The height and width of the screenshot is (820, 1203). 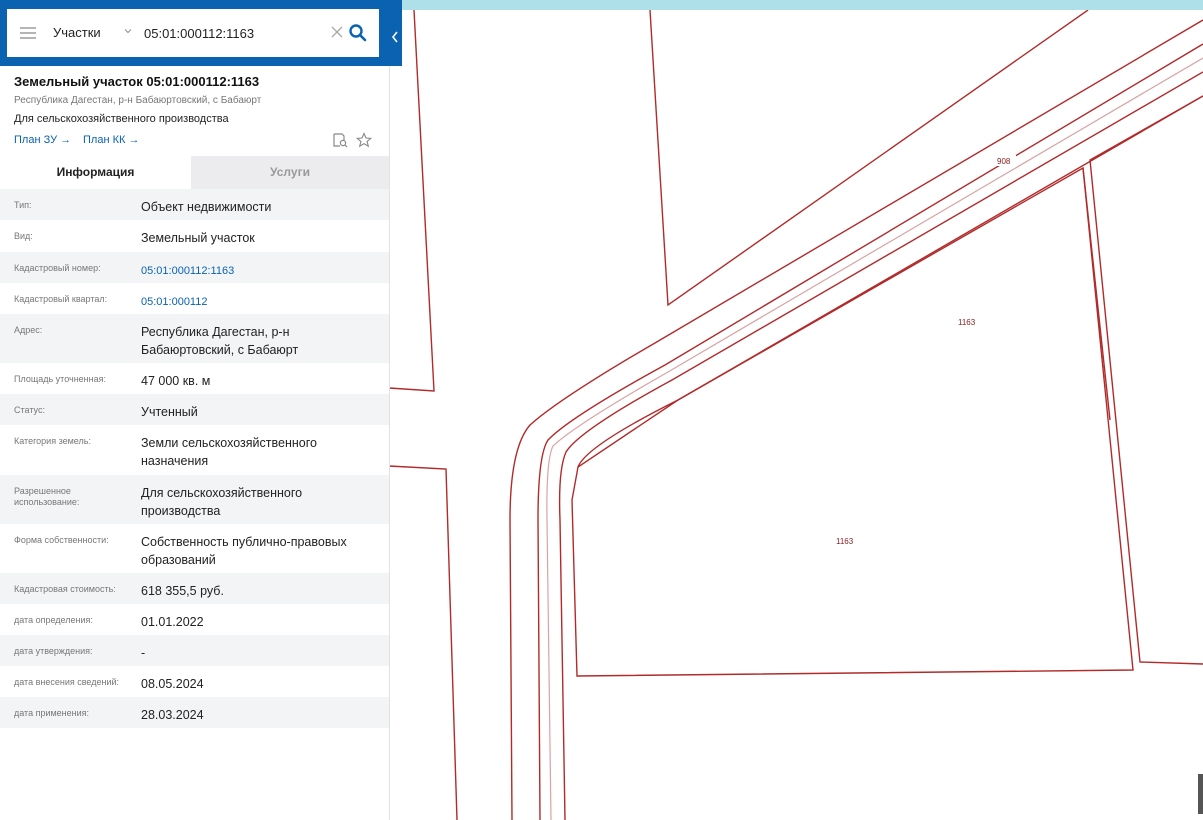 What do you see at coordinates (128, 31) in the screenshot?
I see `chevron-down-icon` at bounding box center [128, 31].